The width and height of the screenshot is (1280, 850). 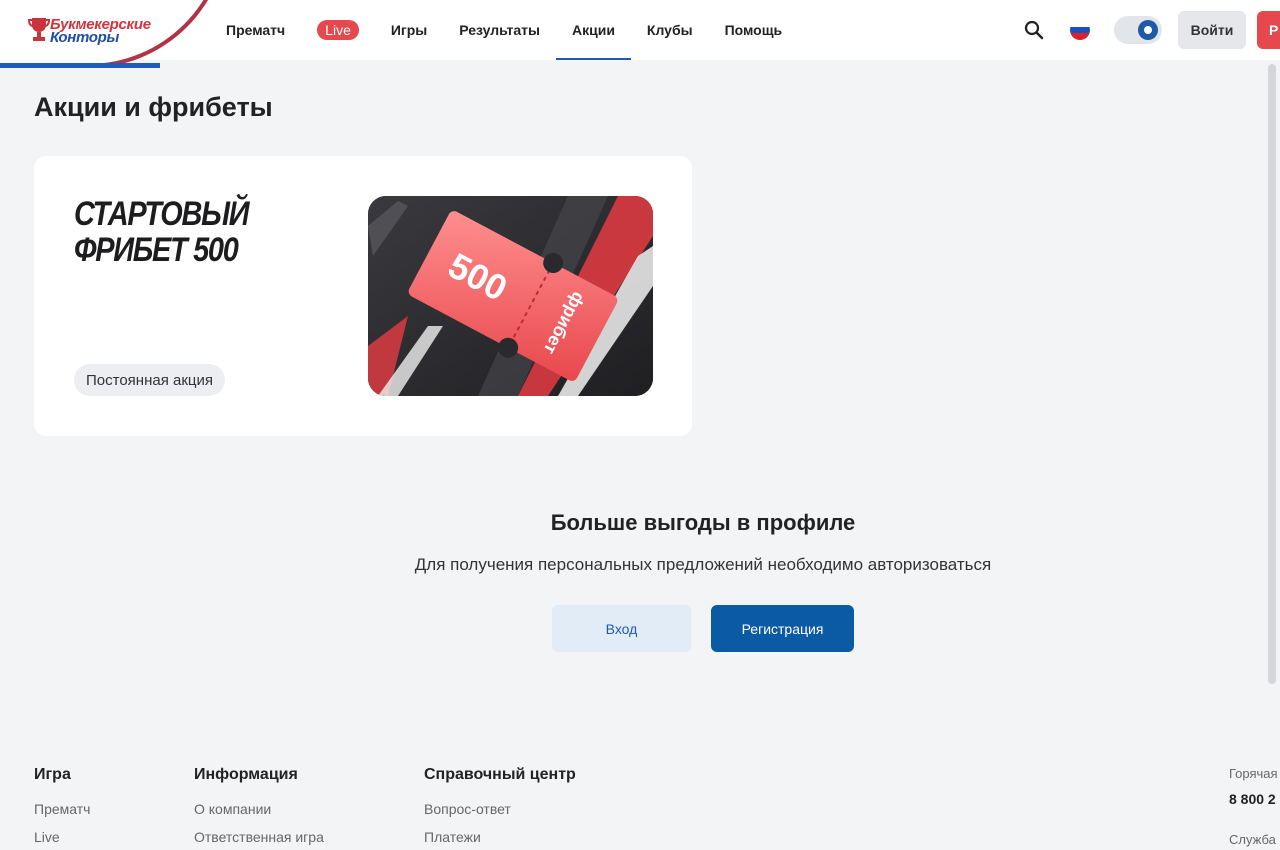 I want to click on page-title: Акции и фрибеты, so click(x=153, y=107).